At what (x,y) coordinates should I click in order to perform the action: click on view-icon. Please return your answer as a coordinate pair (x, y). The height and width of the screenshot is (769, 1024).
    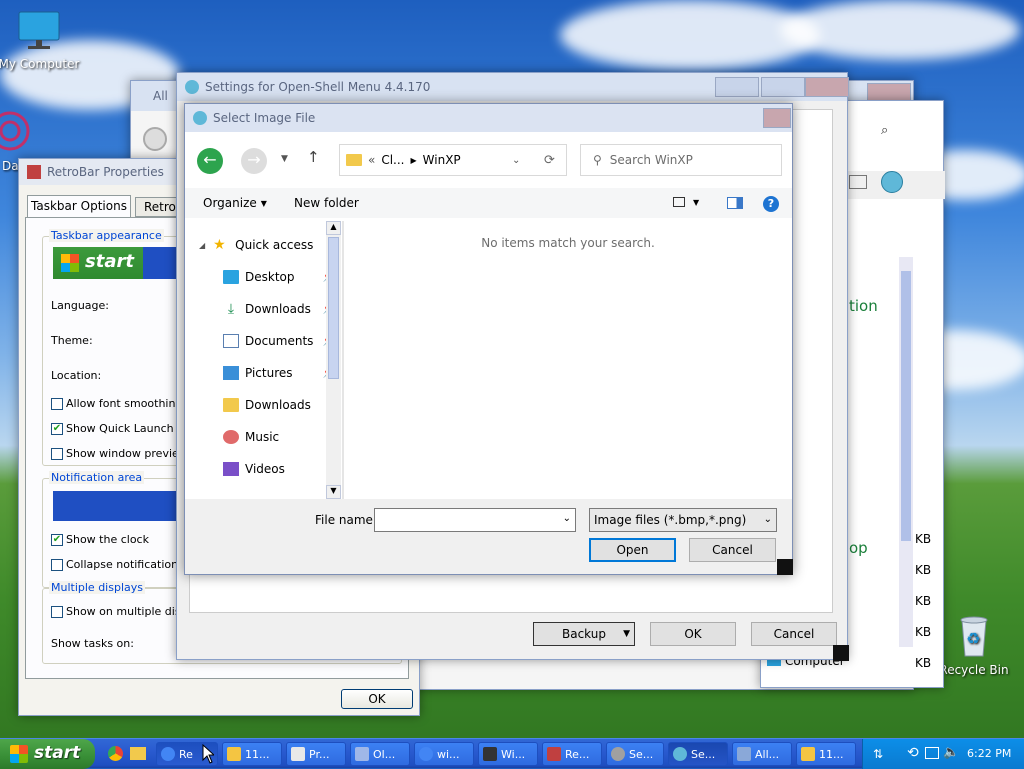
    Looking at the image, I should click on (679, 202).